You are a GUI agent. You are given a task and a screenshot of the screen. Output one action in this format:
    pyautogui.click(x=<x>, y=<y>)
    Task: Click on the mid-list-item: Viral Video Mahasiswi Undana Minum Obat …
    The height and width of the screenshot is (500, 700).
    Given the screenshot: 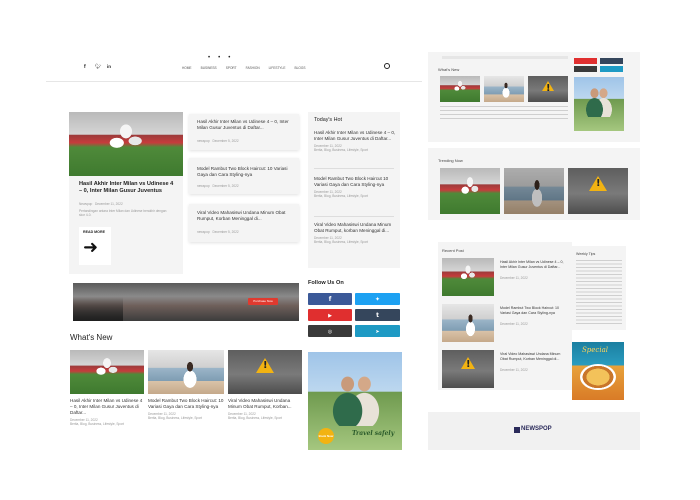 What is the action you would take?
    pyautogui.click(x=244, y=223)
    